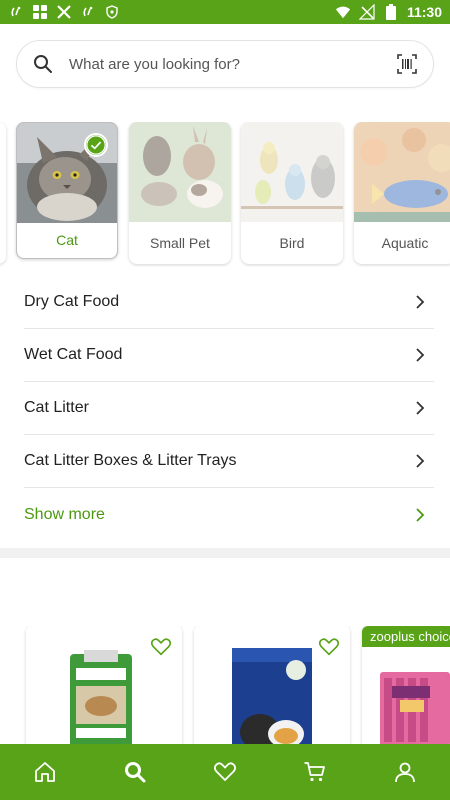  What do you see at coordinates (225, 12) in the screenshot?
I see `status-bar: 11:30` at bounding box center [225, 12].